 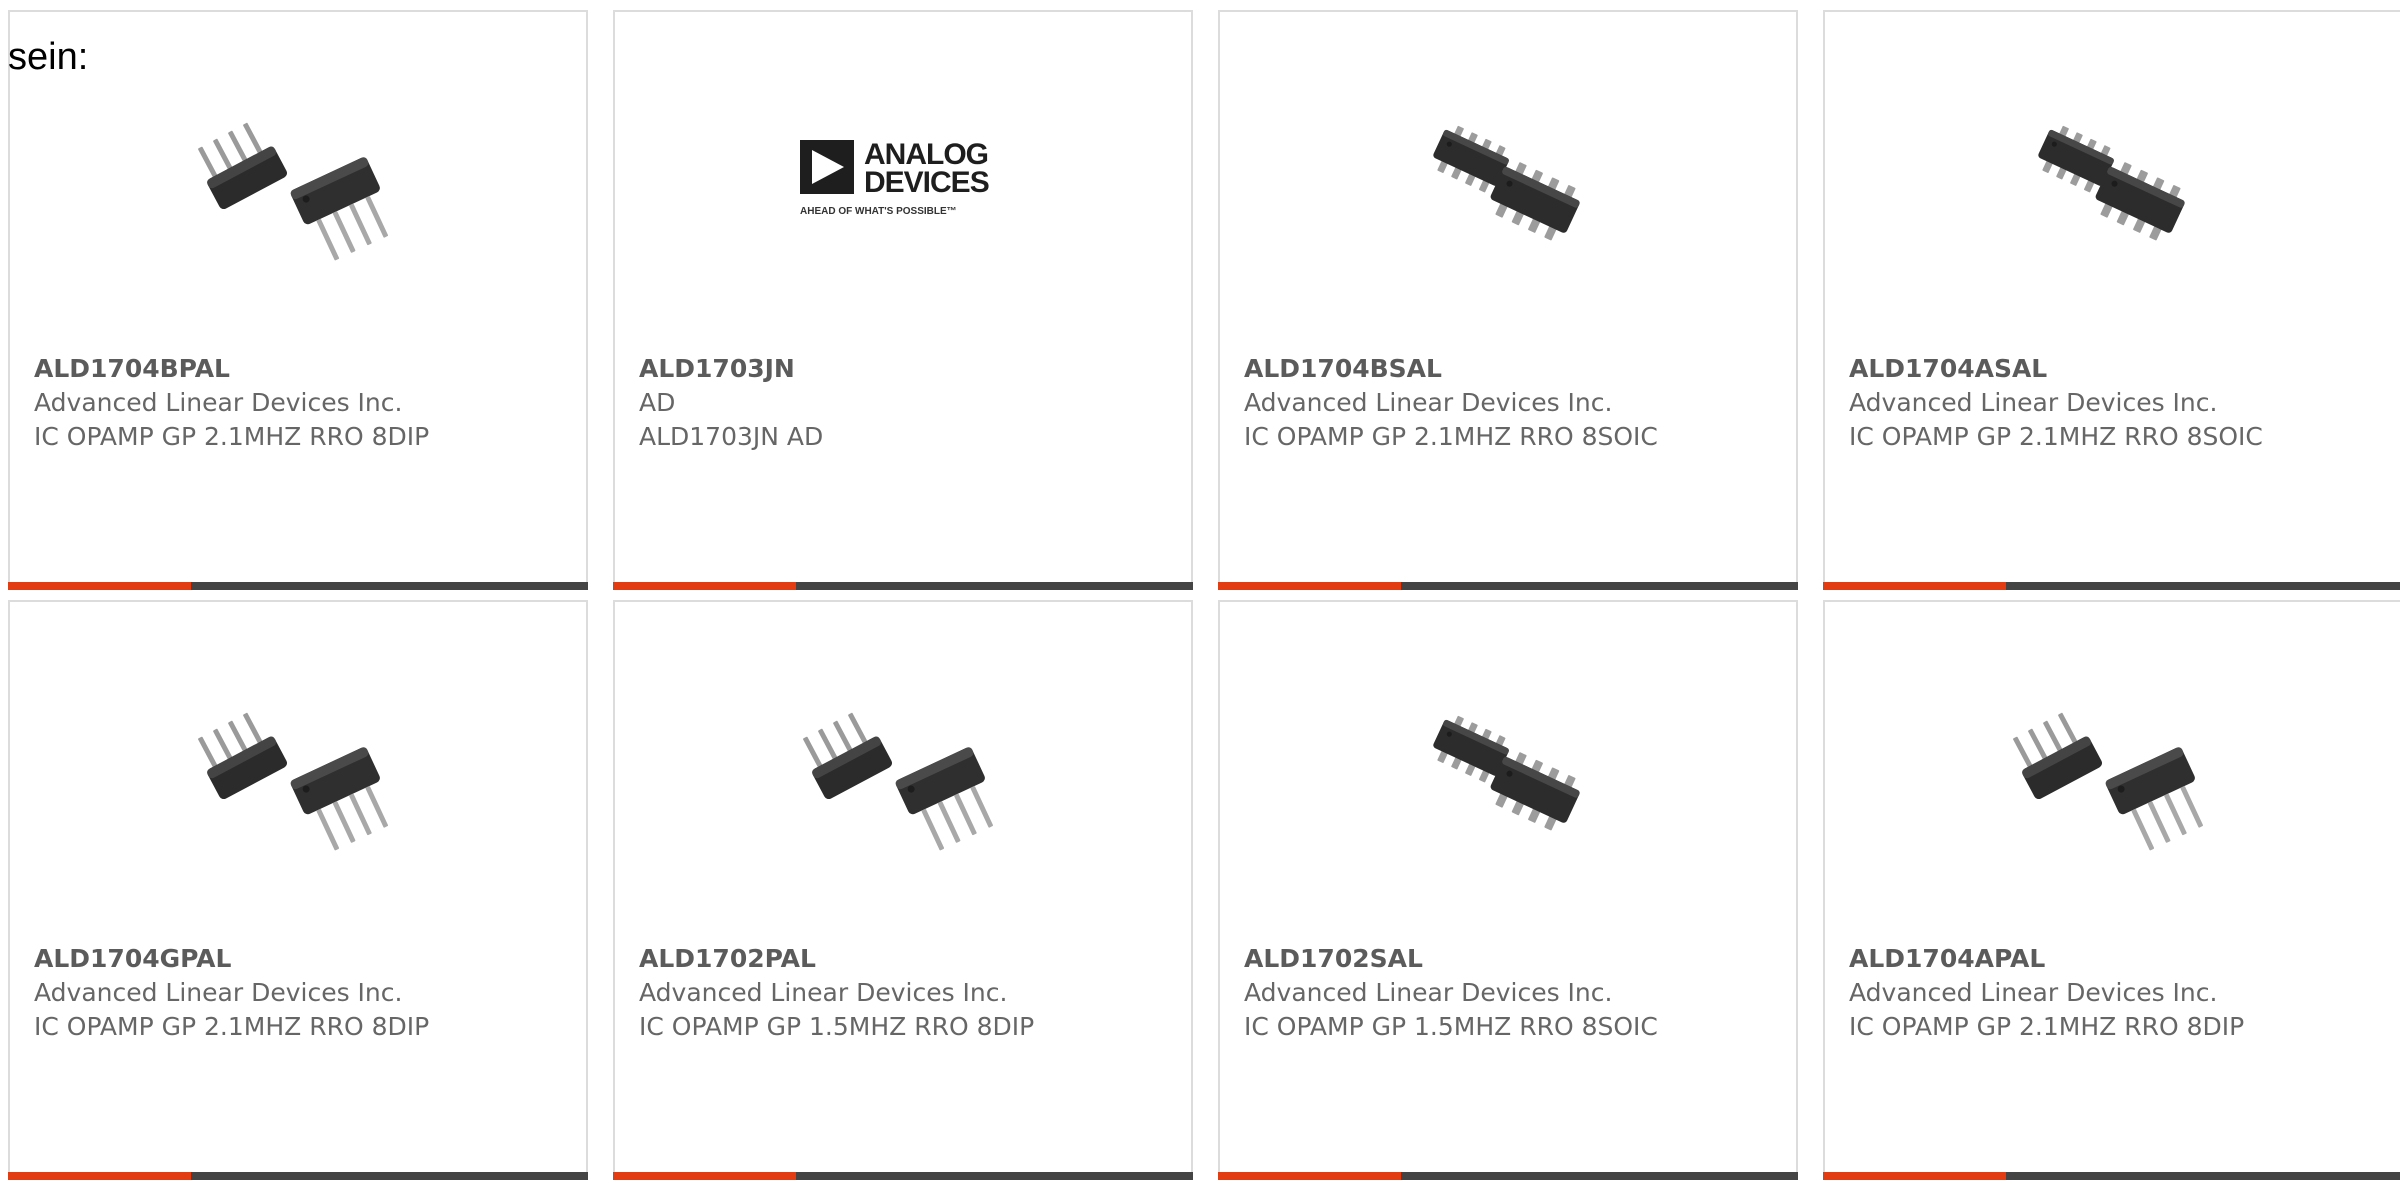 What do you see at coordinates (837, 1026) in the screenshot?
I see `description: IC OPAMP GP 1.5MHZ RRO 8DIP` at bounding box center [837, 1026].